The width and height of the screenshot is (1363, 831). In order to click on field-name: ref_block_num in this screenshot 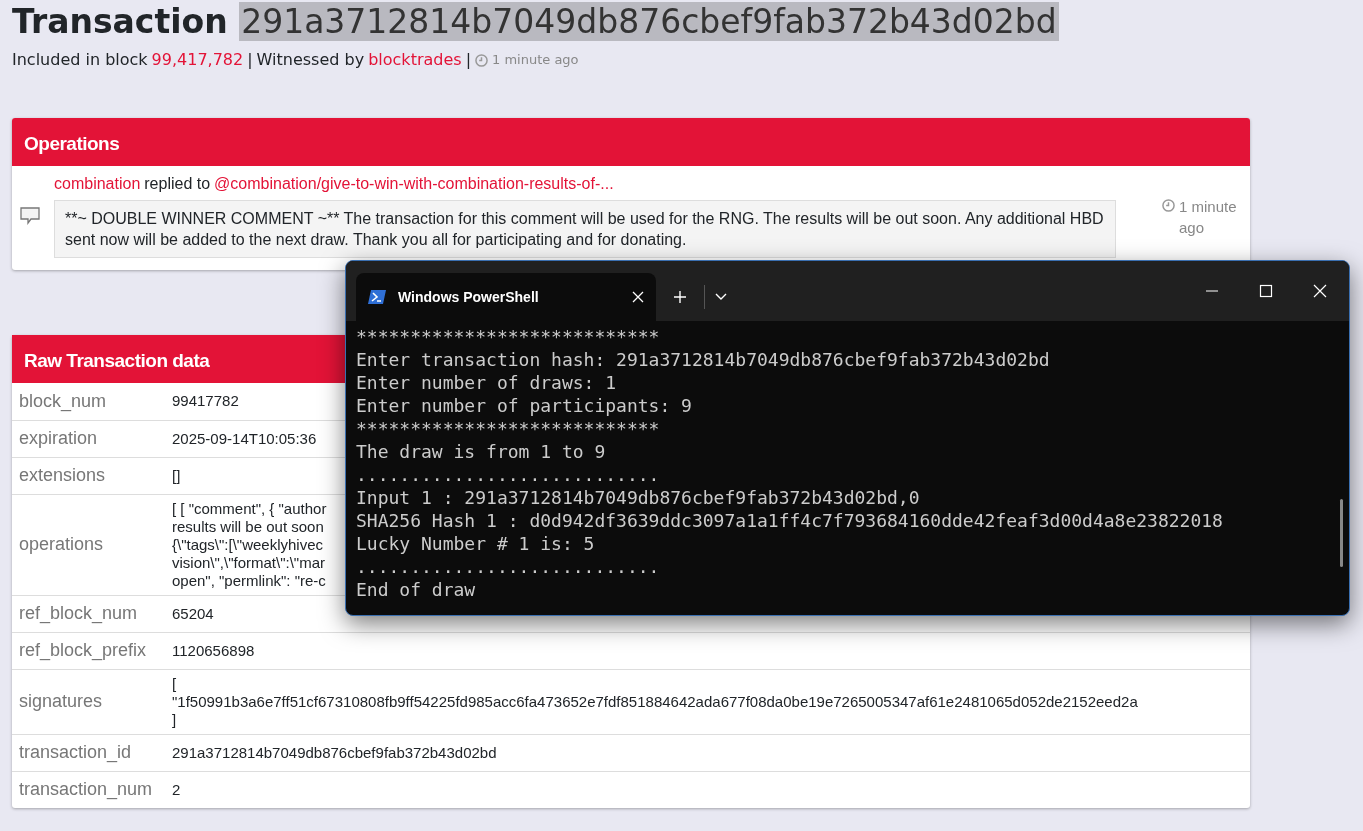, I will do `click(88, 613)`.